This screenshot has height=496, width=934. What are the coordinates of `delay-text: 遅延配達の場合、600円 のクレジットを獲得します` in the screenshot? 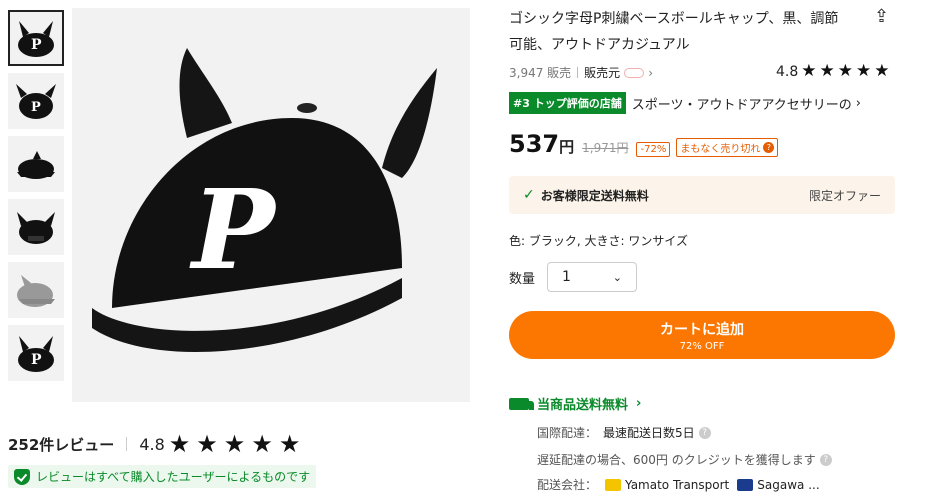 It's located at (676, 460).